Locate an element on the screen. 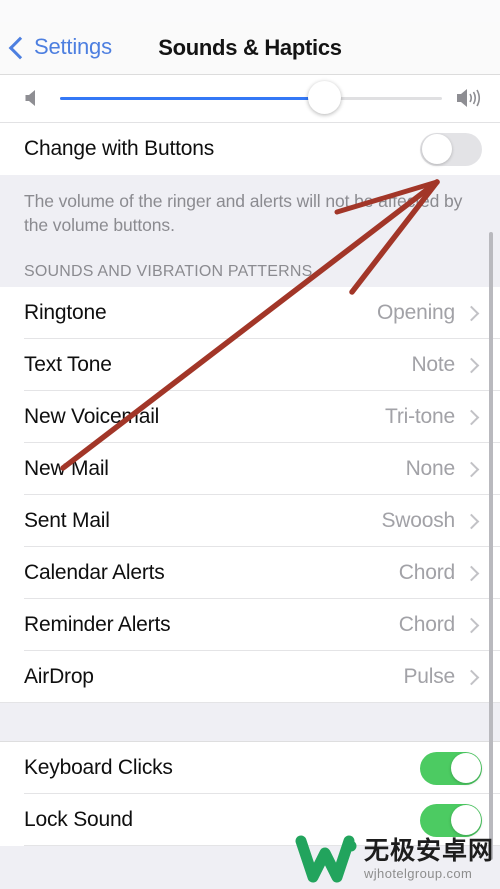  row-accessory: Pulse is located at coordinates (441, 677).